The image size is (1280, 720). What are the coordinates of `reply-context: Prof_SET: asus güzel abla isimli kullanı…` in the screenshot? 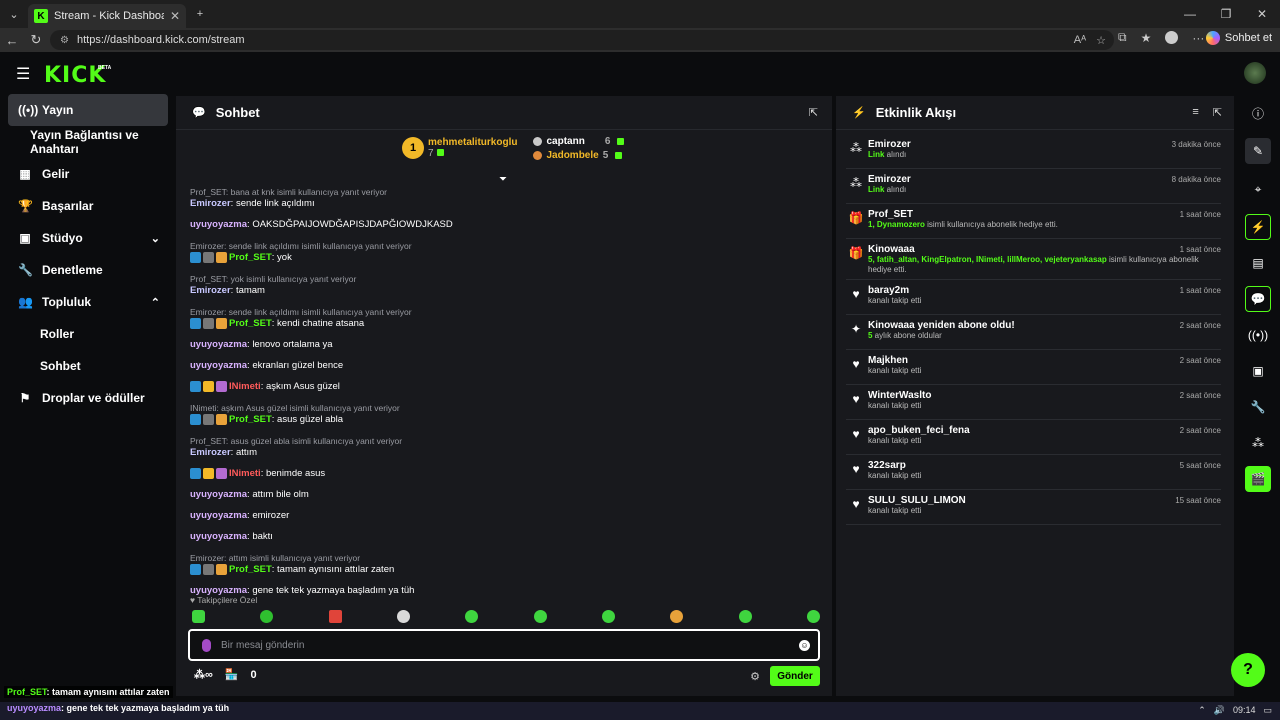 It's located at (500, 441).